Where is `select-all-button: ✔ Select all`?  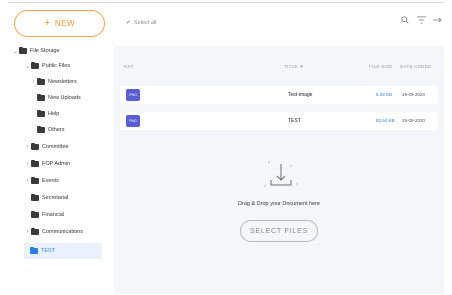 select-all-button: ✔ Select all is located at coordinates (141, 23).